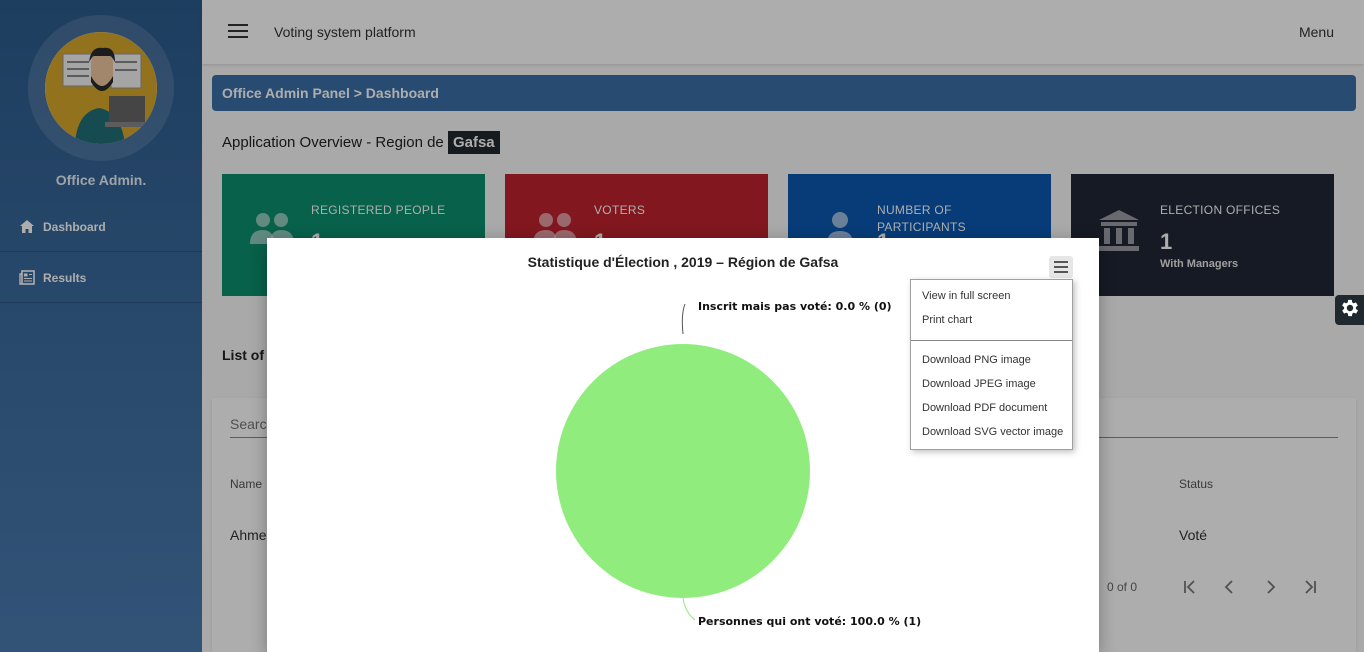  Describe the element at coordinates (947, 320) in the screenshot. I see `menu-item-print-chart: Print chart` at that location.